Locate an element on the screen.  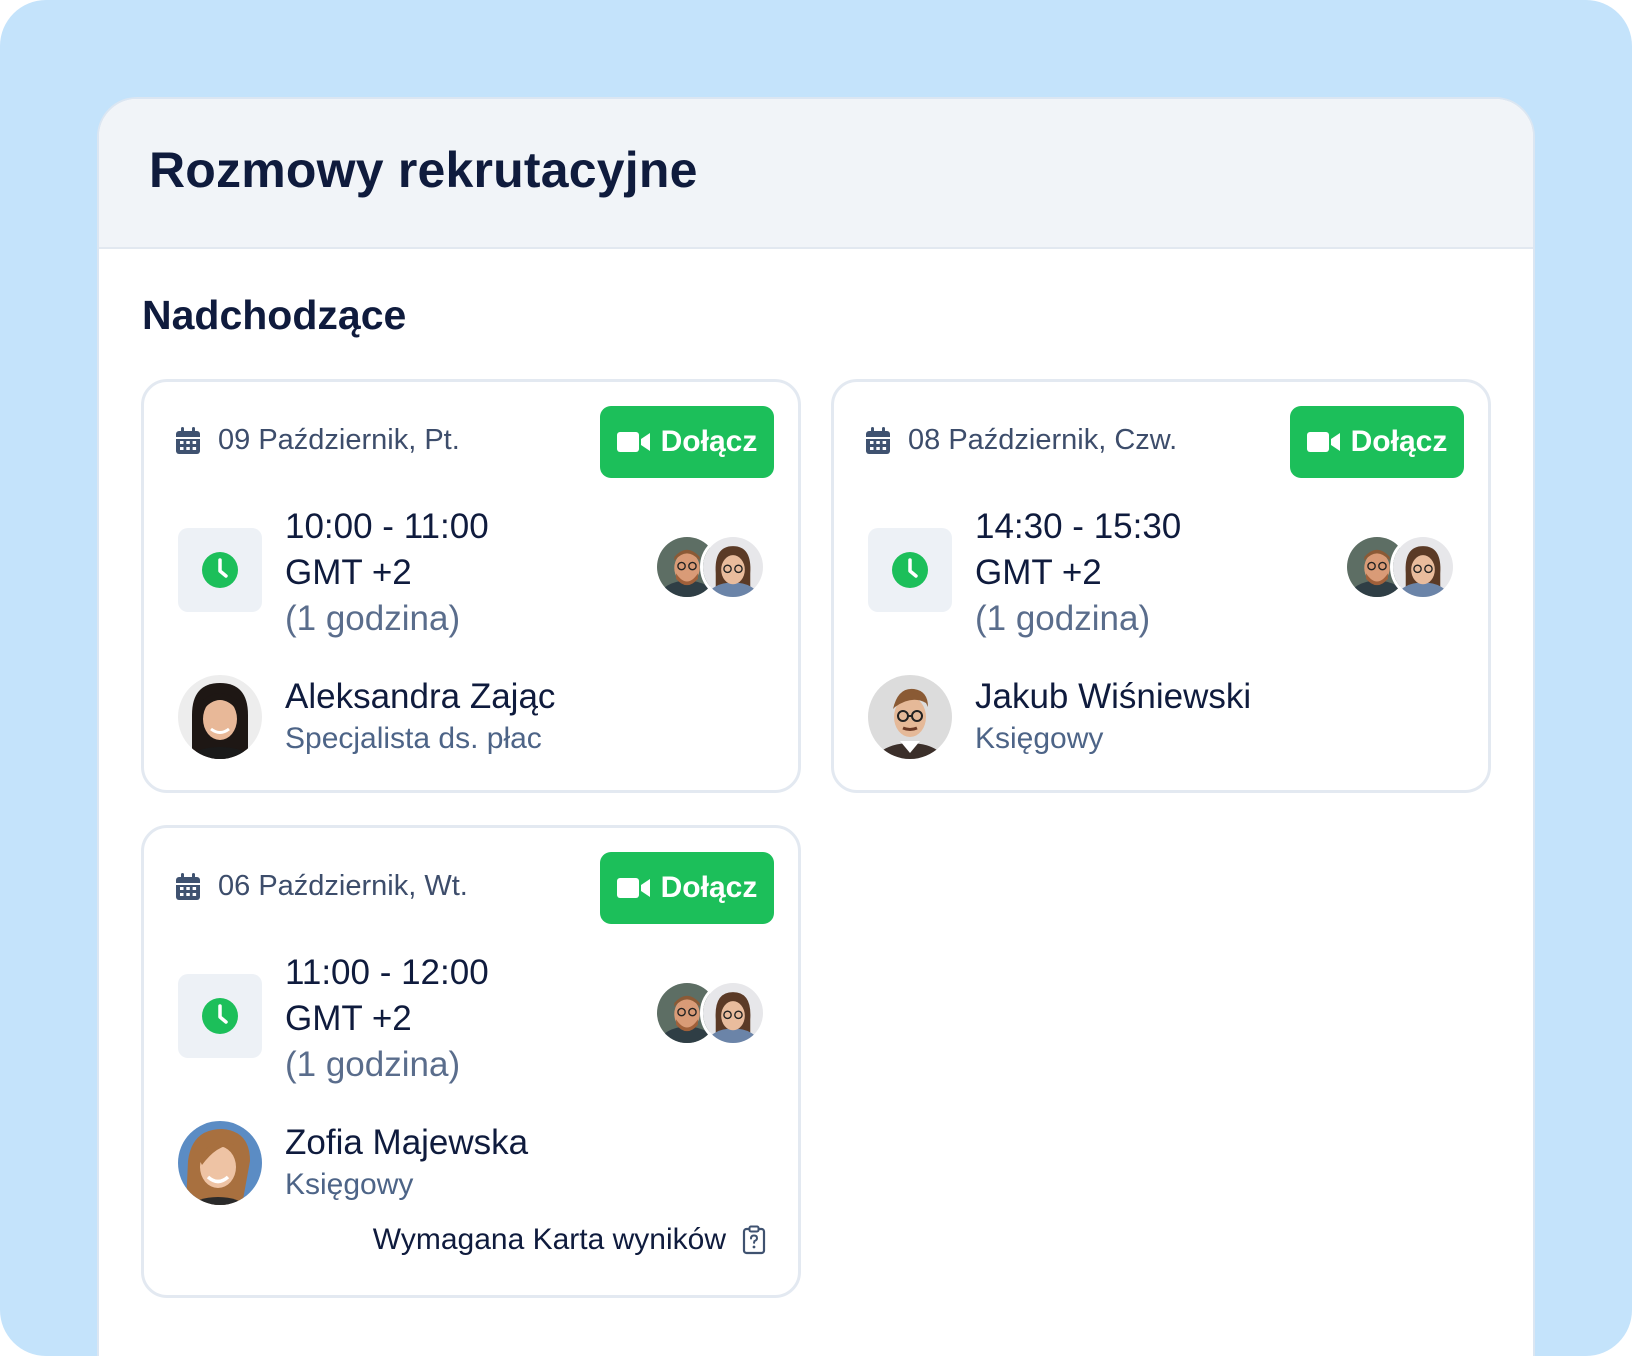
interview-date-row: 06 Październik, Wt. is located at coordinates (321, 886).